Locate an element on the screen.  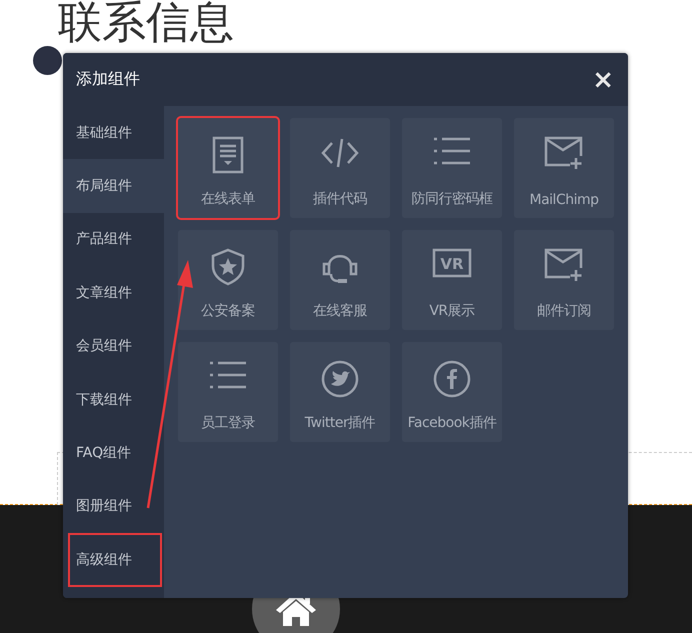
page-heading: 联系信息 is located at coordinates (146, 23).